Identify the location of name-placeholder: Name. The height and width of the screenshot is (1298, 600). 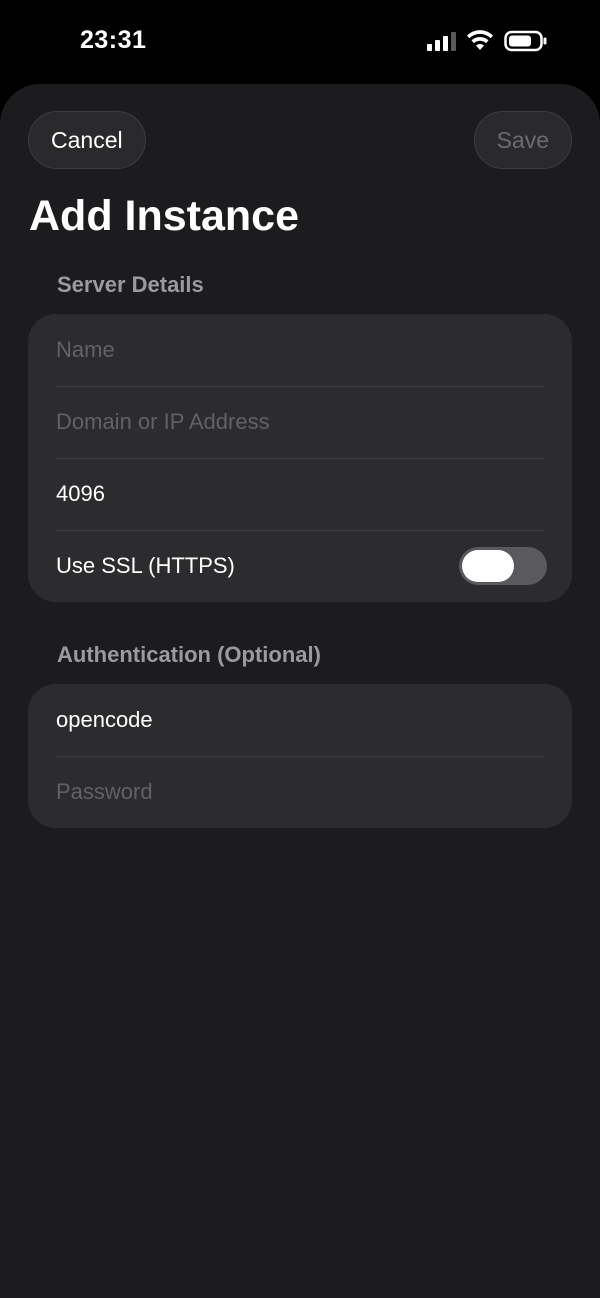
(85, 349).